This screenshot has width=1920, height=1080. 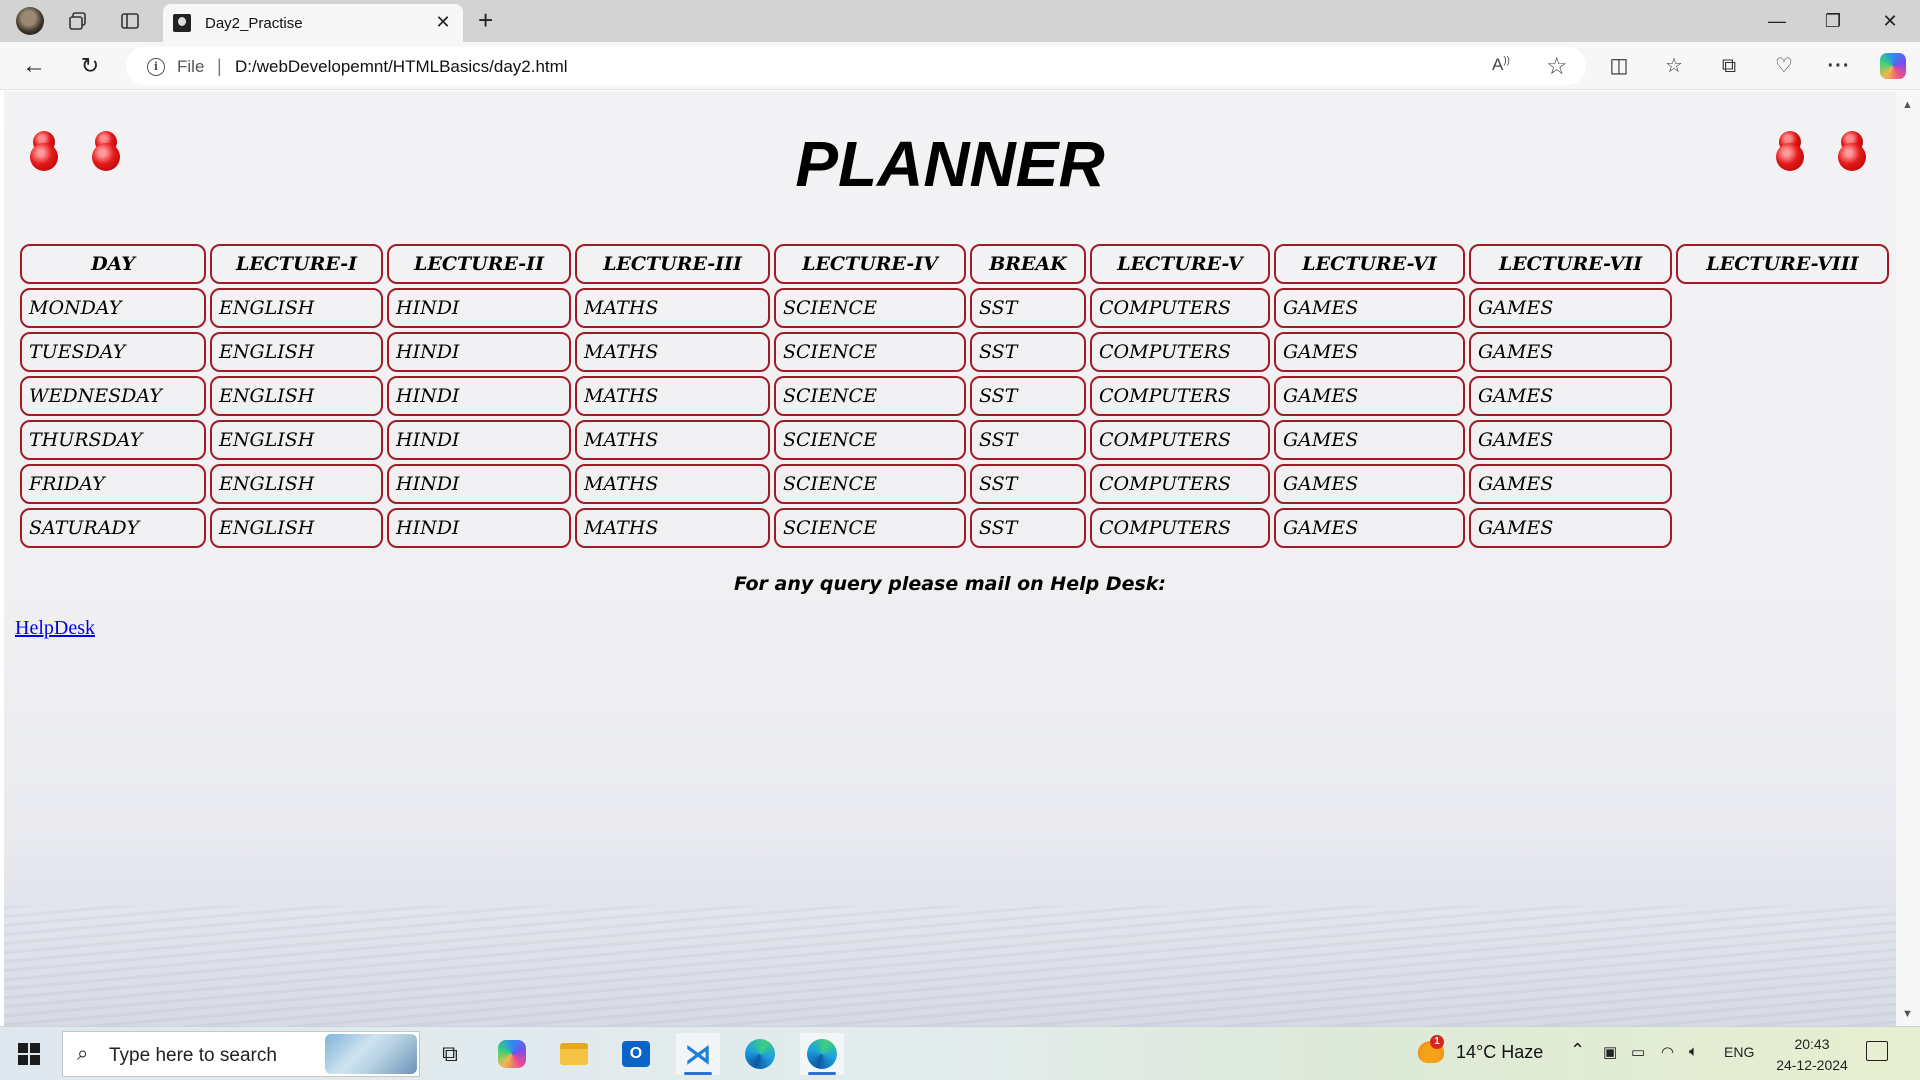 I want to click on clock-date: 24-12-2024, so click(x=1812, y=1065).